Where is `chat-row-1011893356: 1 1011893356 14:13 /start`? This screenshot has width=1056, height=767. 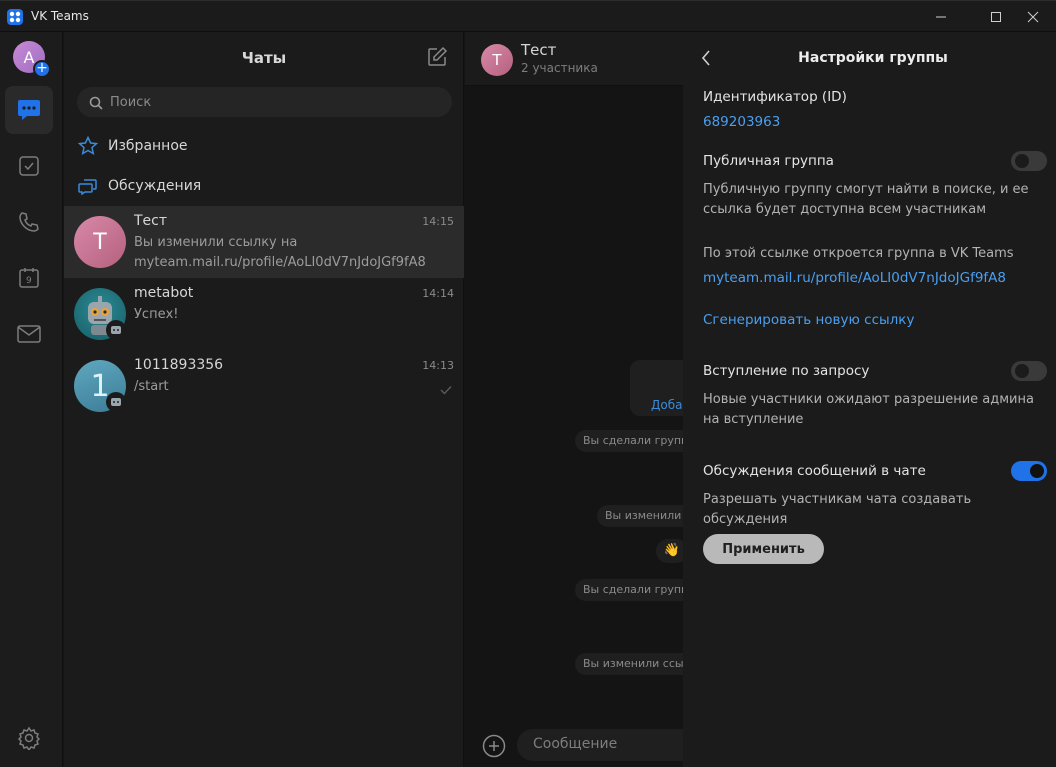 chat-row-1011893356: 1 1011893356 14:13 /start is located at coordinates (264, 386).